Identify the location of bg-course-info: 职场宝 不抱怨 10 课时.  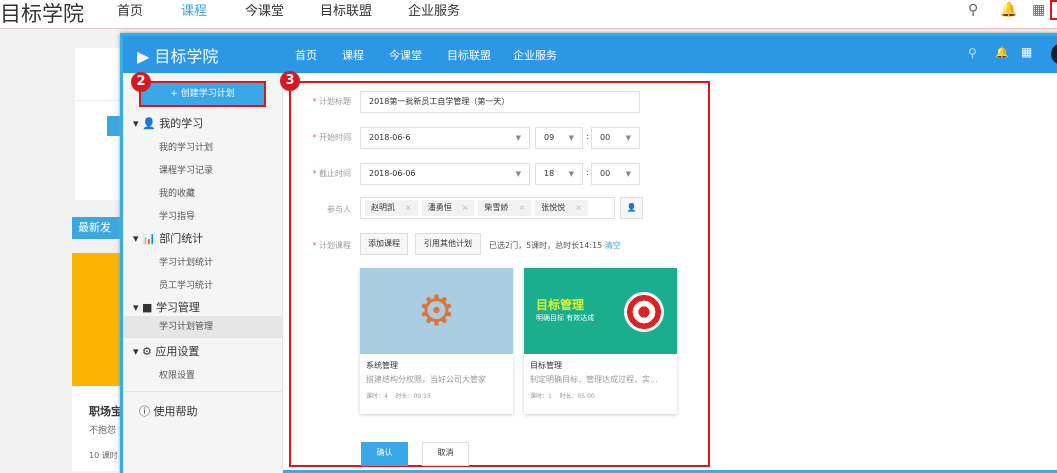
(97, 428).